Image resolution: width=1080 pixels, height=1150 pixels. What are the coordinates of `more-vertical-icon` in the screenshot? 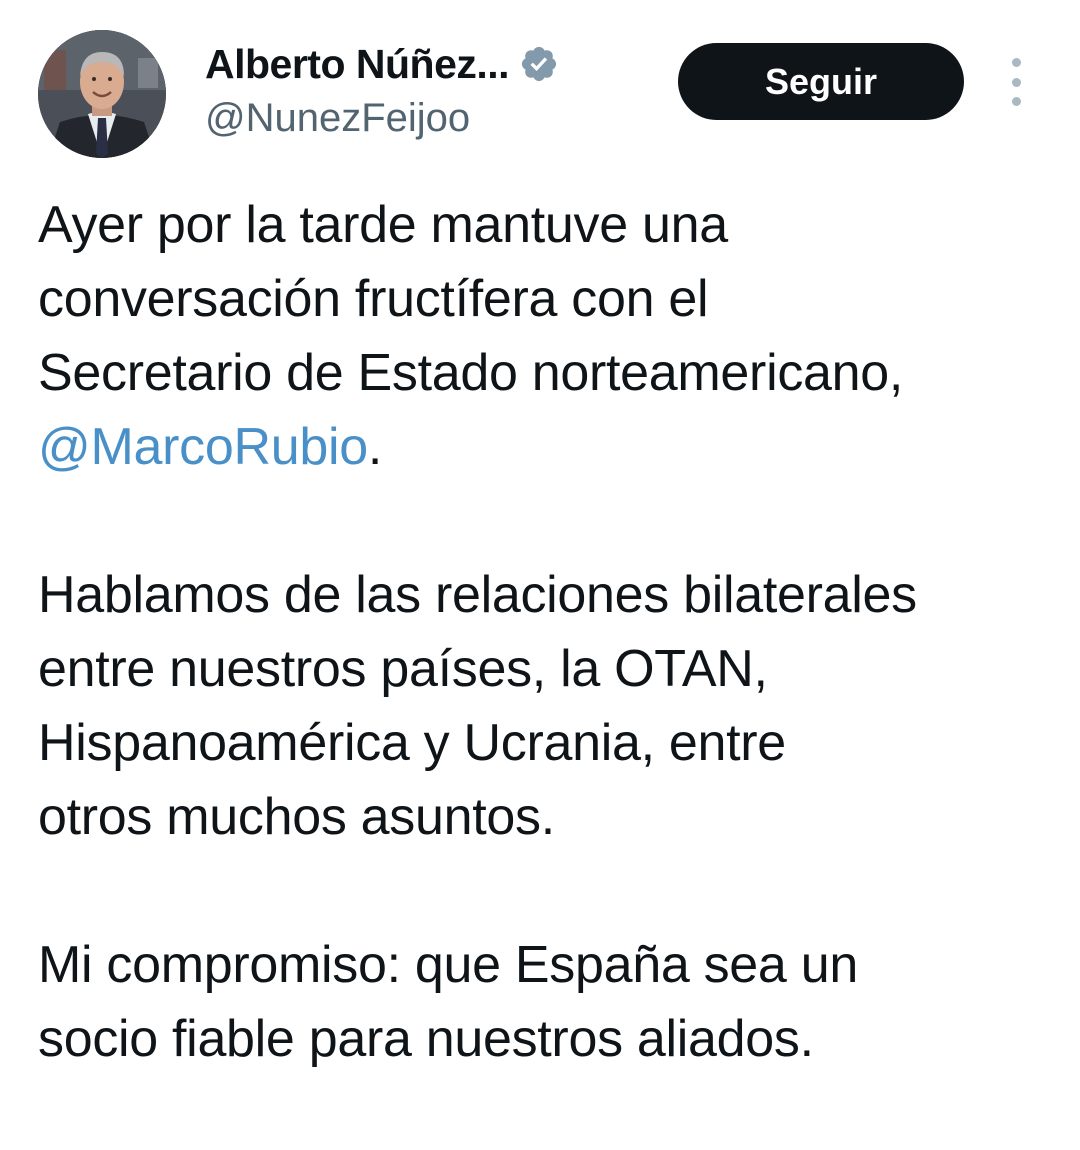 It's located at (1016, 82).